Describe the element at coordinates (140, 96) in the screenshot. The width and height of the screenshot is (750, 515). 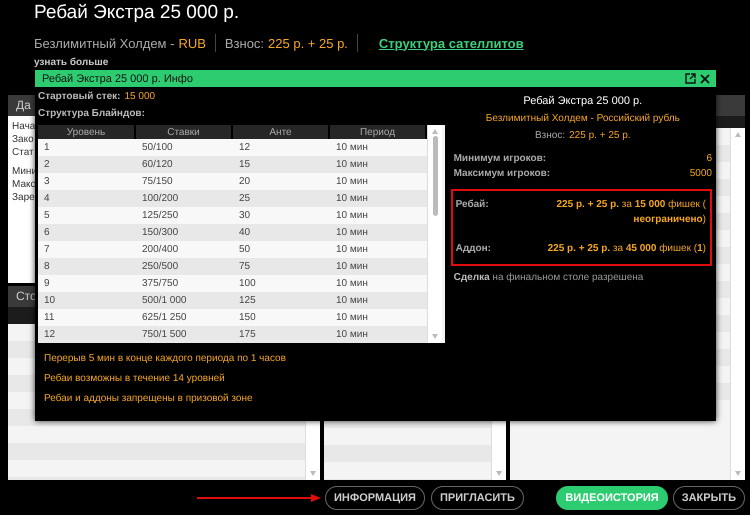
I see `starting-stack-value: 15 000` at that location.